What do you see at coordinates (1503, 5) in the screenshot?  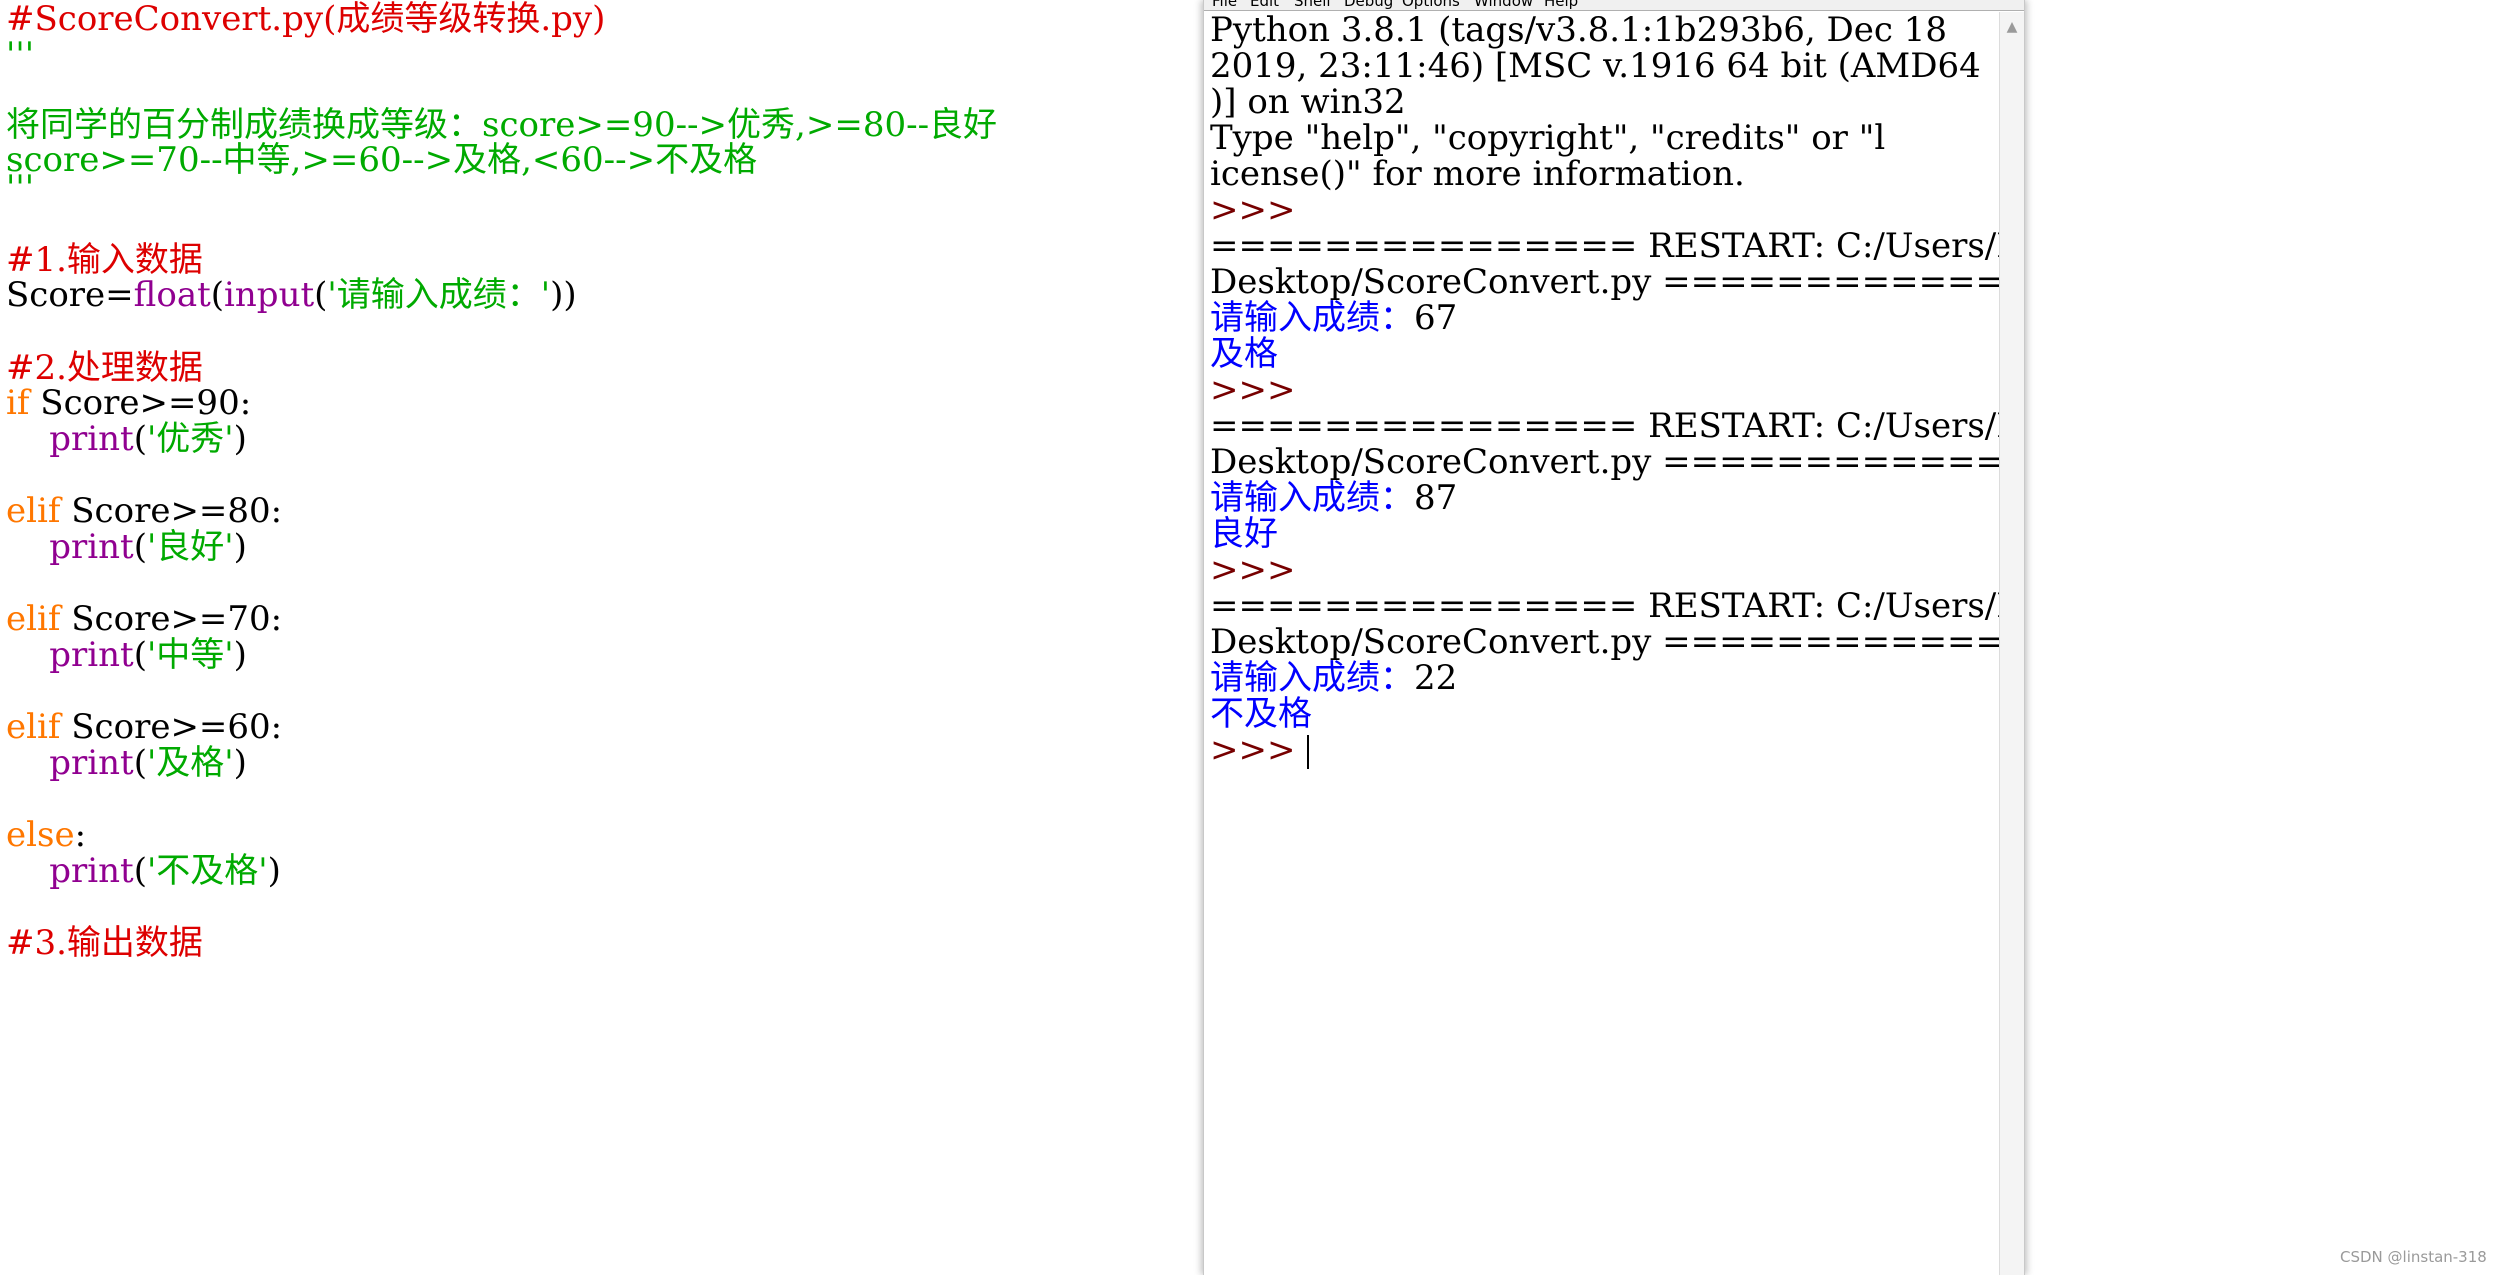 I see `menu-item-window: Window` at bounding box center [1503, 5].